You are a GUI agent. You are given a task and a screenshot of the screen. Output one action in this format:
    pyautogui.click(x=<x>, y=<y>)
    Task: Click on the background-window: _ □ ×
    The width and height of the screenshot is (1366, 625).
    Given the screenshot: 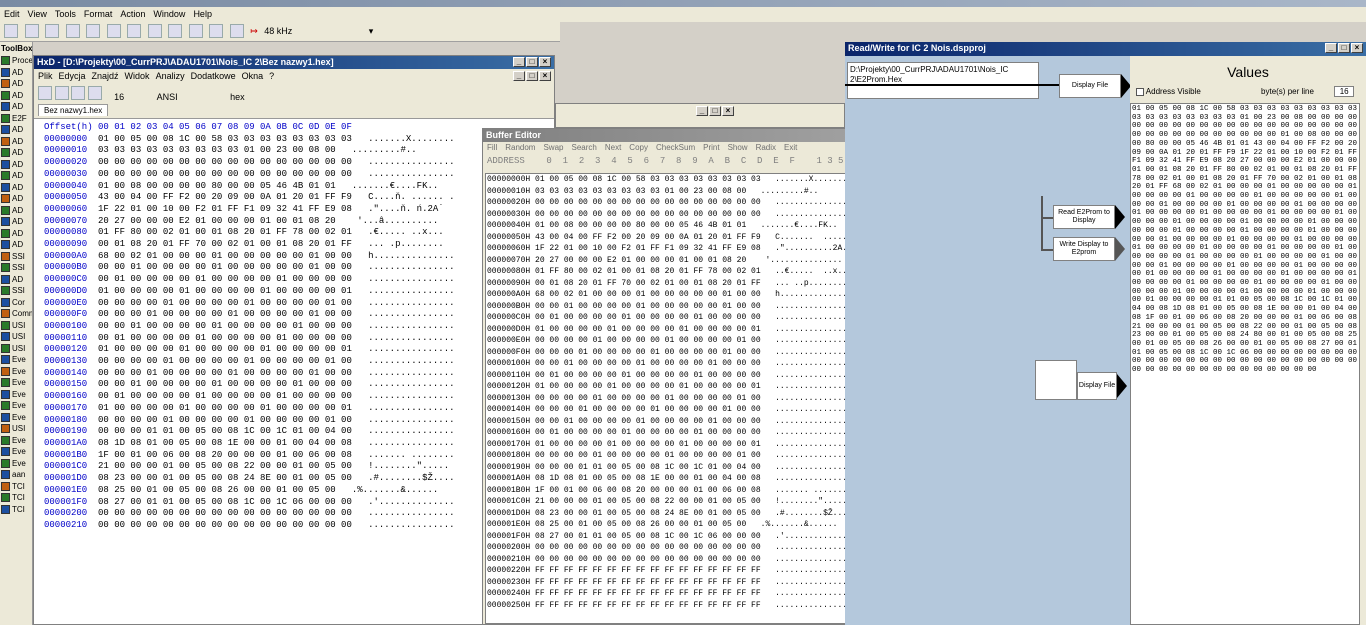 What is the action you would take?
    pyautogui.click(x=700, y=115)
    